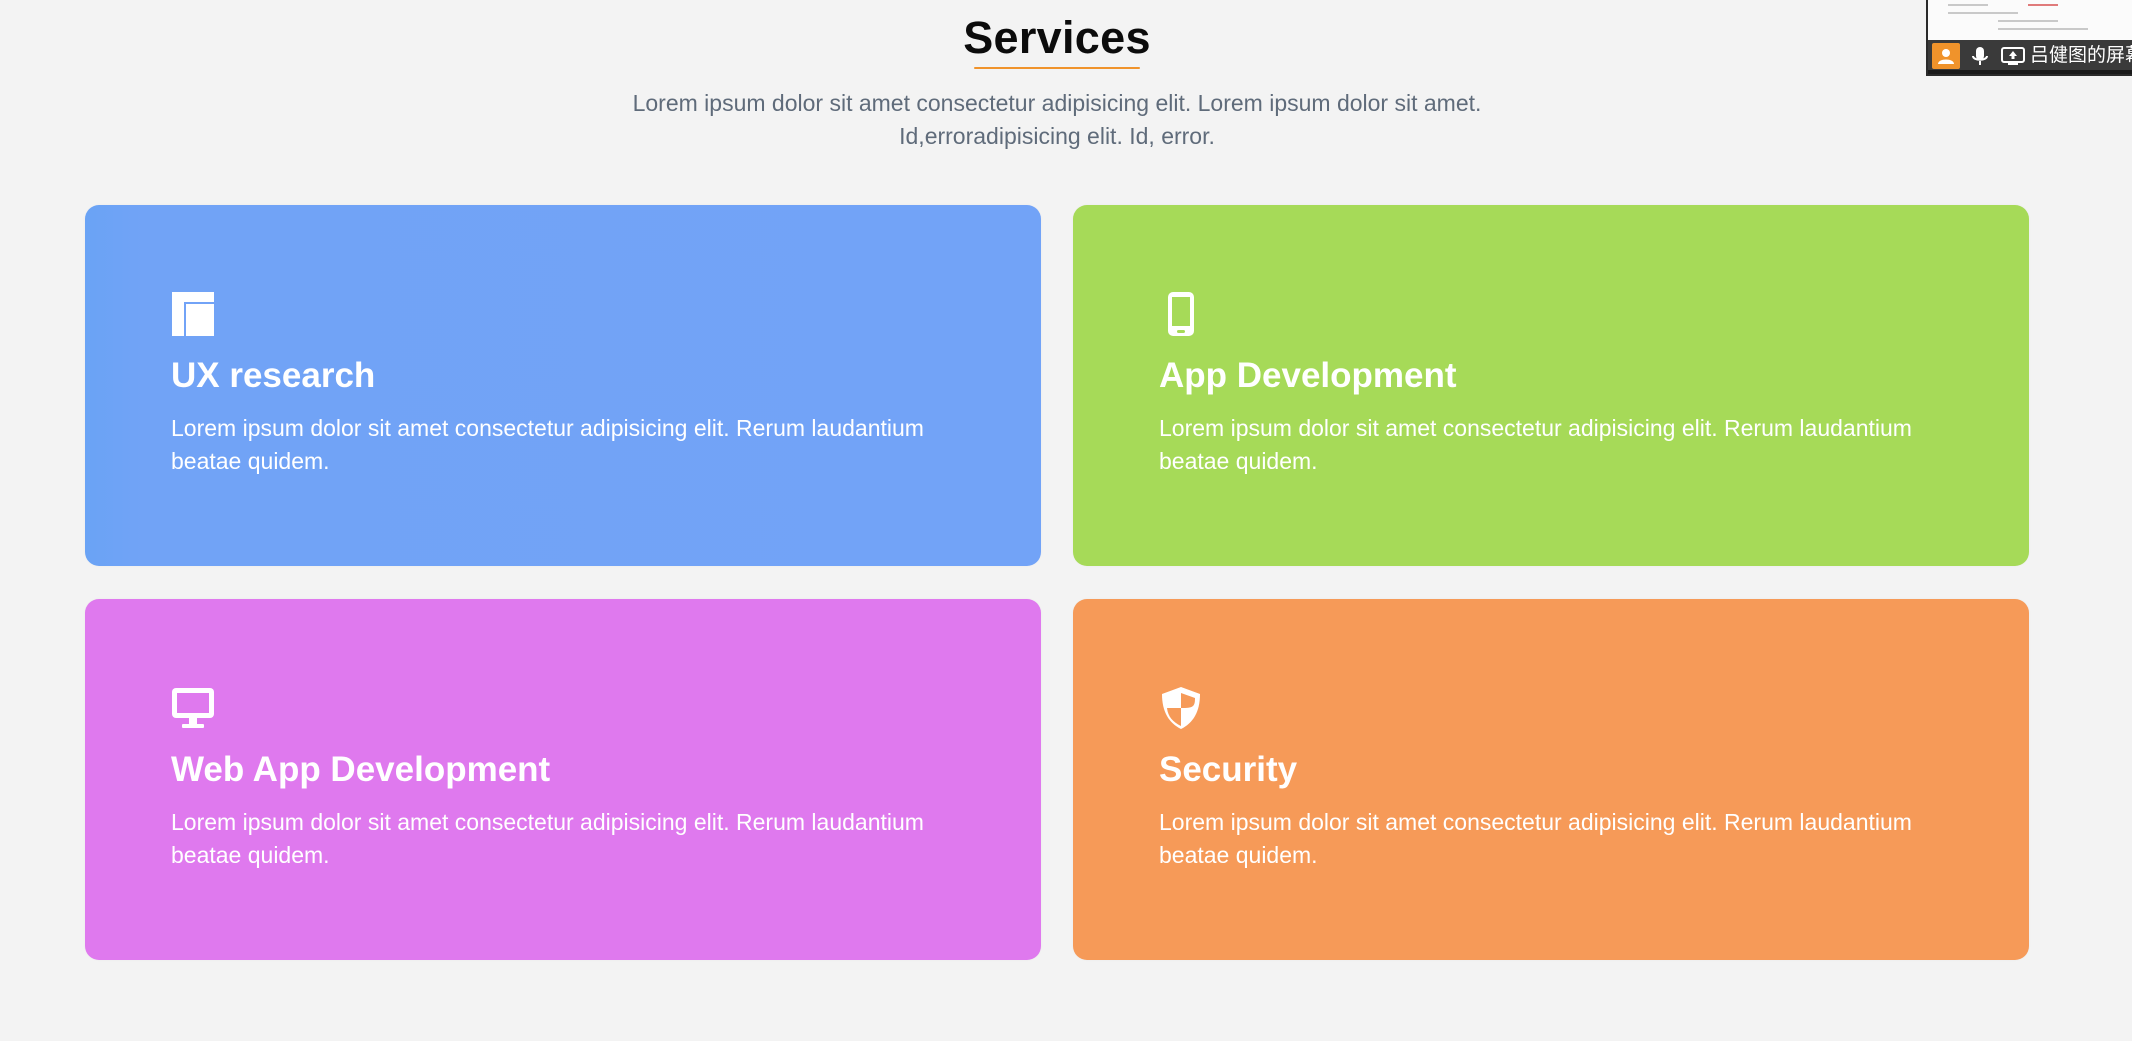  Describe the element at coordinates (2081, 55) in the screenshot. I see `presenter-name: 吕健图的屏幕` at that location.